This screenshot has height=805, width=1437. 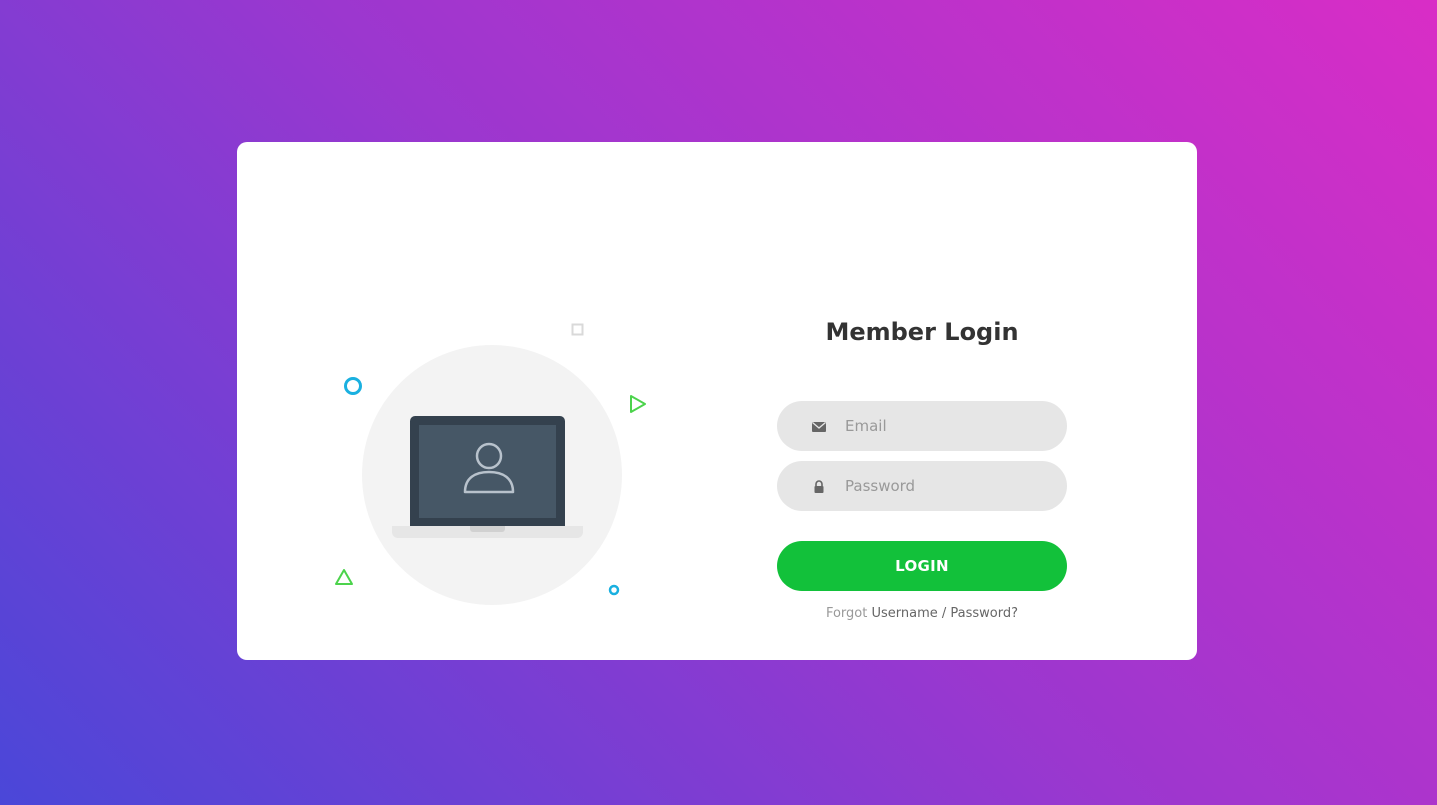 I want to click on envelope-icon, so click(x=819, y=427).